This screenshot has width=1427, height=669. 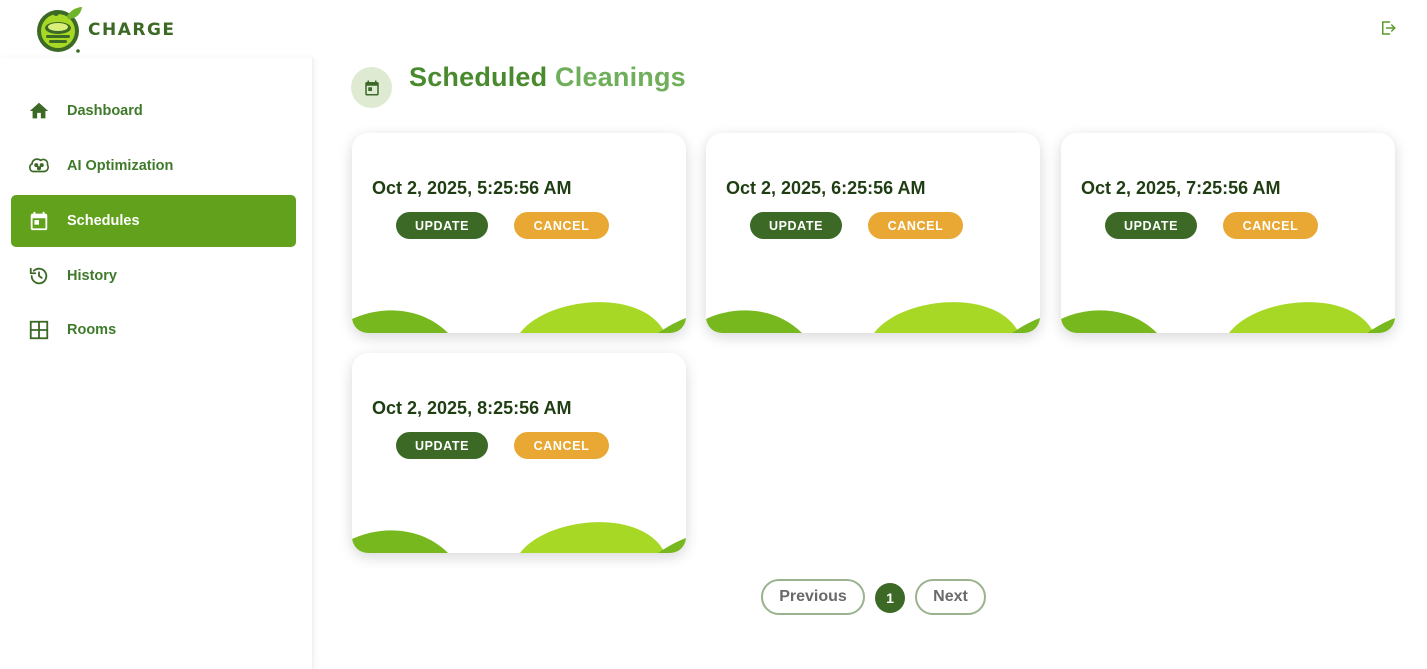 What do you see at coordinates (59, 30) in the screenshot?
I see `logo-mark-icon` at bounding box center [59, 30].